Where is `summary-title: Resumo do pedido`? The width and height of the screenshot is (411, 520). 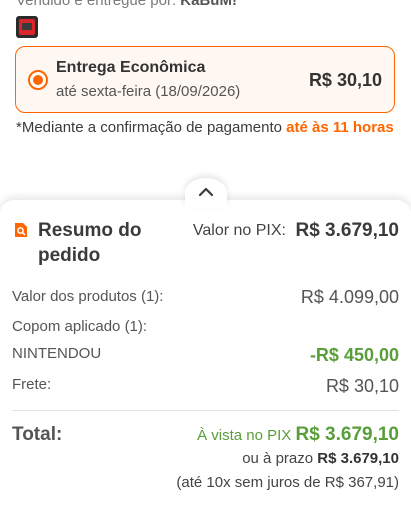 summary-title: Resumo do pedido is located at coordinates (90, 243).